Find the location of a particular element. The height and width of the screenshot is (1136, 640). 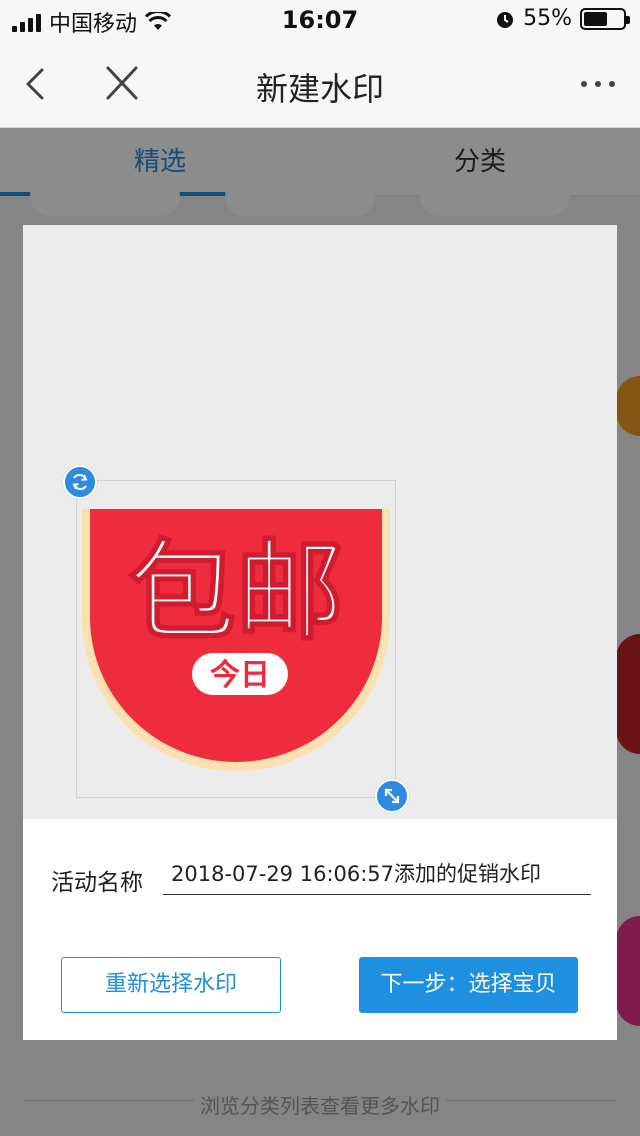

rotate-handle is located at coordinates (80, 482).